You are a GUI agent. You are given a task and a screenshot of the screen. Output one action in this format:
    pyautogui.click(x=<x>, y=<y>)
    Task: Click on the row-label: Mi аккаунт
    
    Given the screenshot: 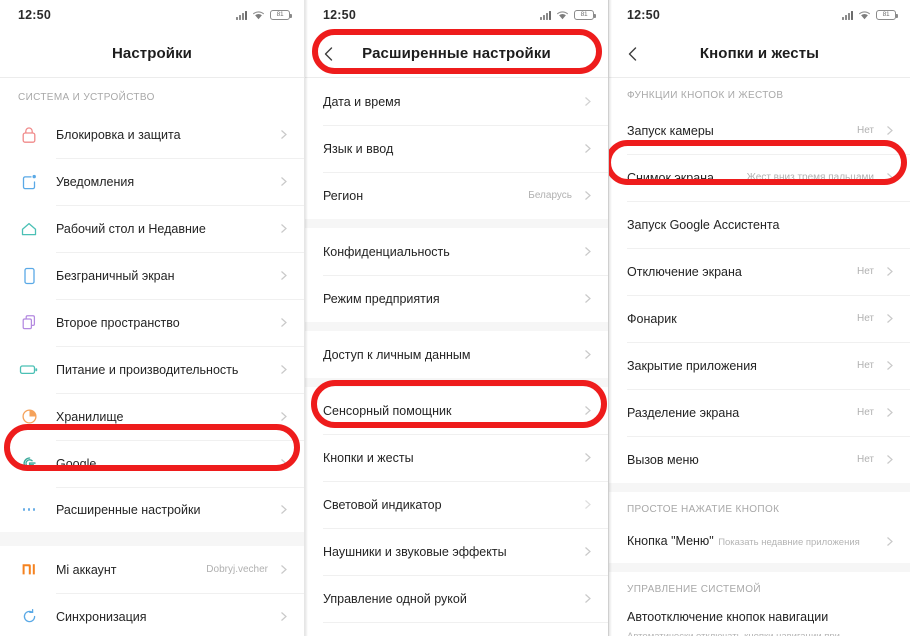 What is the action you would take?
    pyautogui.click(x=86, y=569)
    